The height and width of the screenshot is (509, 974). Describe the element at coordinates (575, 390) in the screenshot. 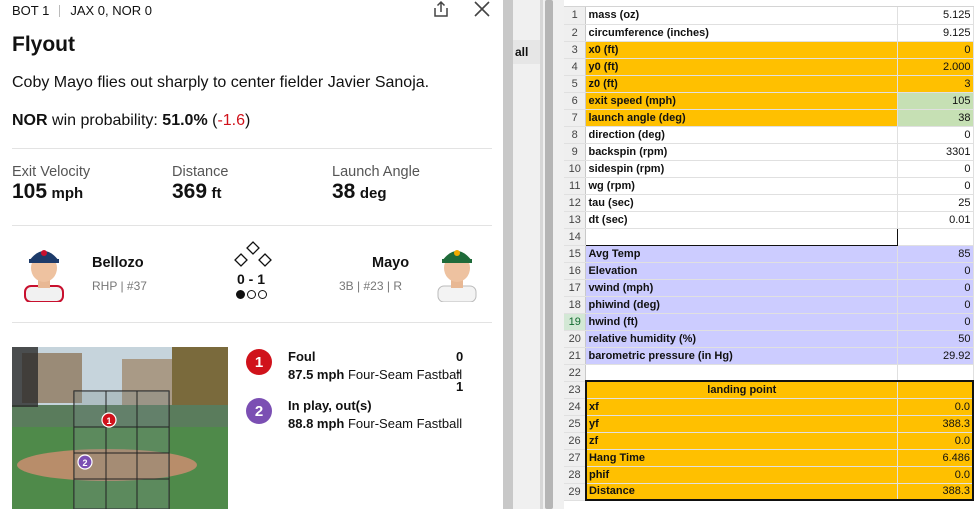

I see `row-number: 23` at that location.